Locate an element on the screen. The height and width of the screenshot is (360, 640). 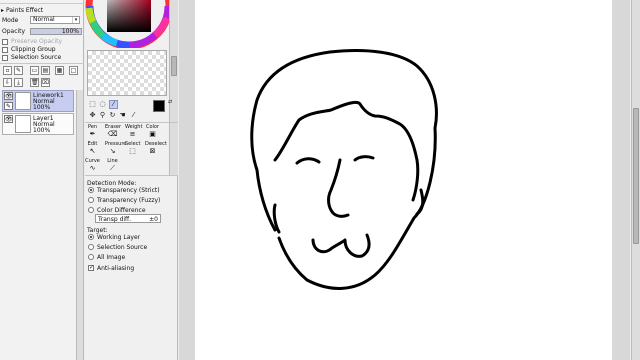
eye-right is located at coordinates (364, 158).